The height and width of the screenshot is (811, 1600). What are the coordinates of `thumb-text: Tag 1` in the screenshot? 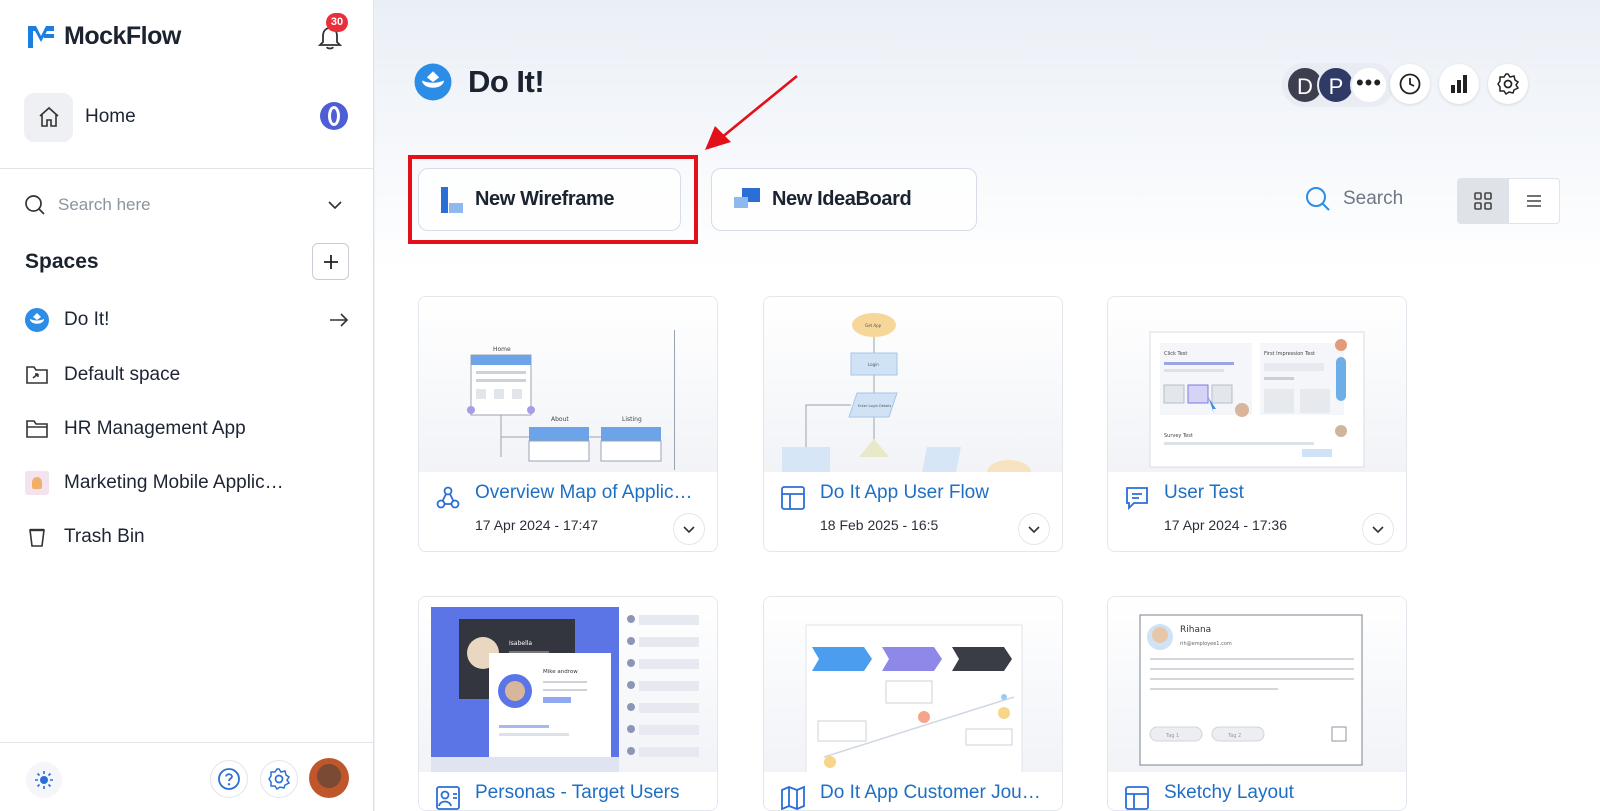 It's located at (1172, 736).